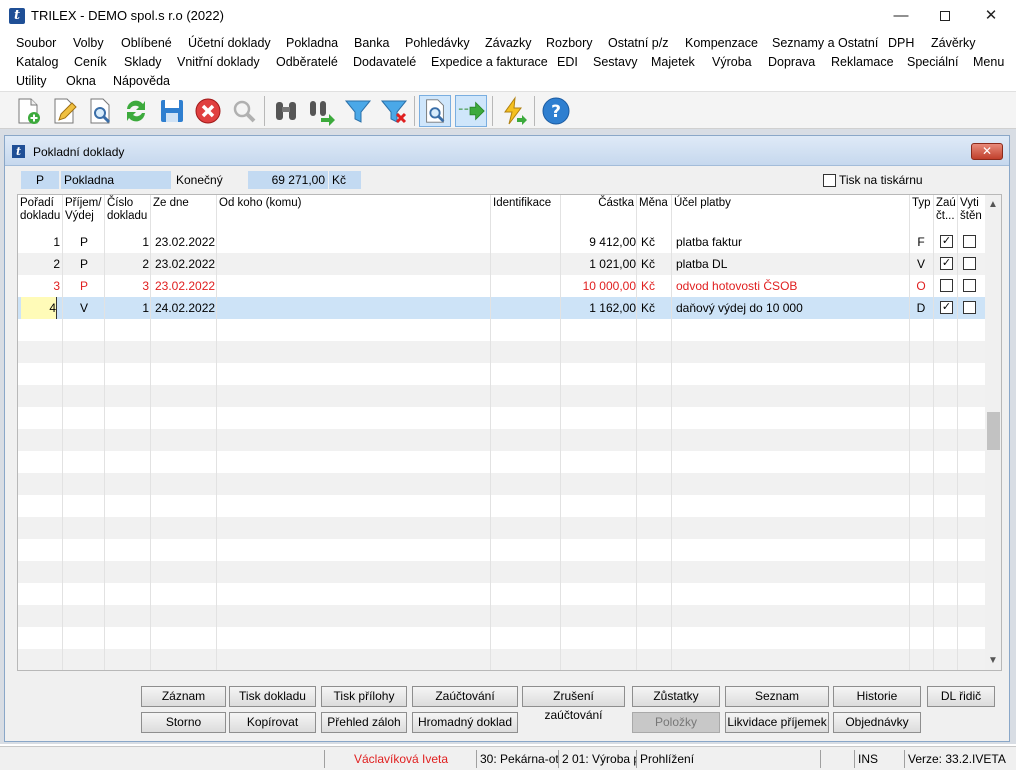 This screenshot has height=770, width=1016. What do you see at coordinates (272, 722) in the screenshot?
I see `copy-button: Kopírovat` at bounding box center [272, 722].